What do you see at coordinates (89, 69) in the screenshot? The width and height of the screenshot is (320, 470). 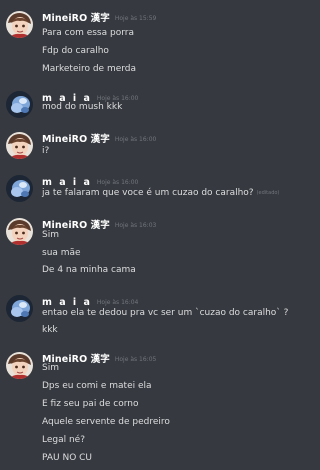 I see `message-text: Marketeiro de merda` at bounding box center [89, 69].